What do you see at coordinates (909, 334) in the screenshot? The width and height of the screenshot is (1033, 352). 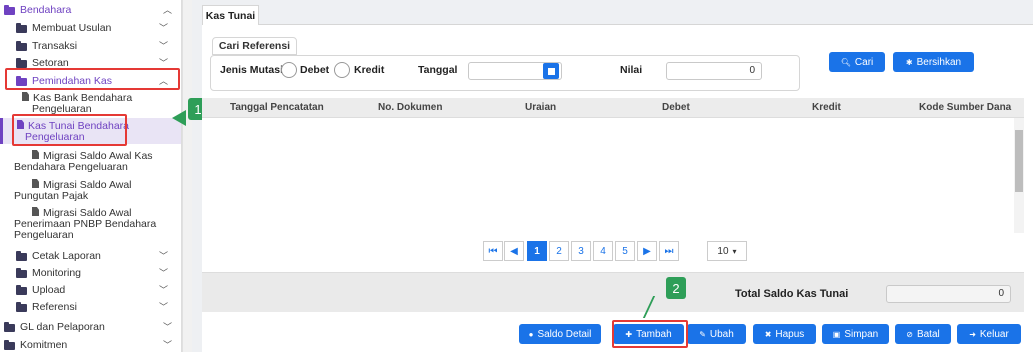 I see `cancel-icon: ⊘` at bounding box center [909, 334].